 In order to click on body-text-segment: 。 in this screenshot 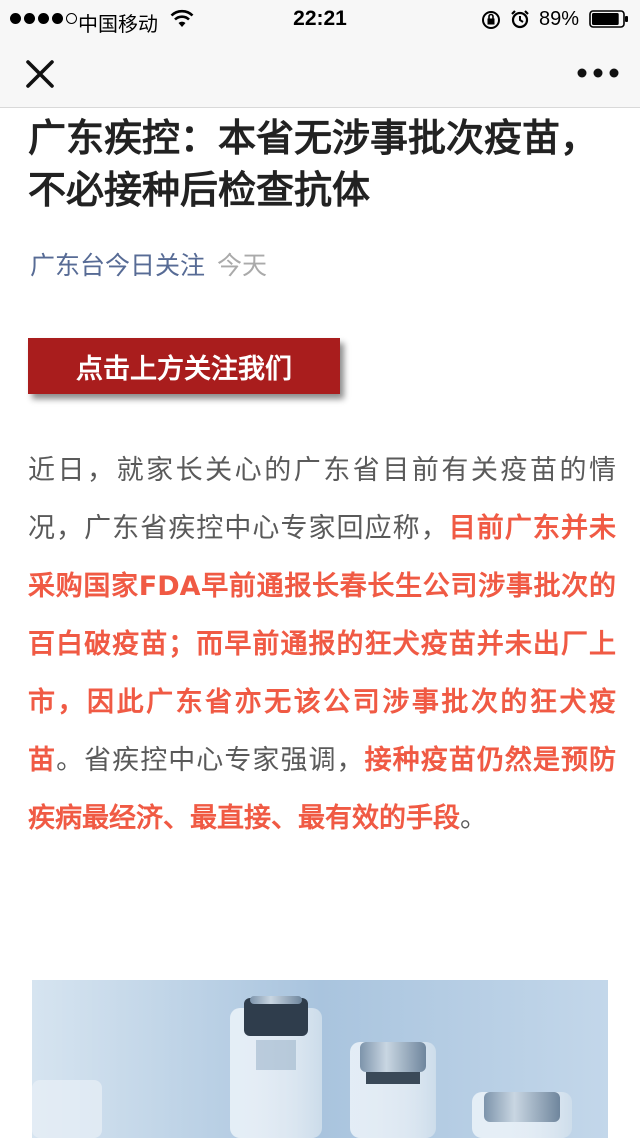, I will do `click(473, 818)`.